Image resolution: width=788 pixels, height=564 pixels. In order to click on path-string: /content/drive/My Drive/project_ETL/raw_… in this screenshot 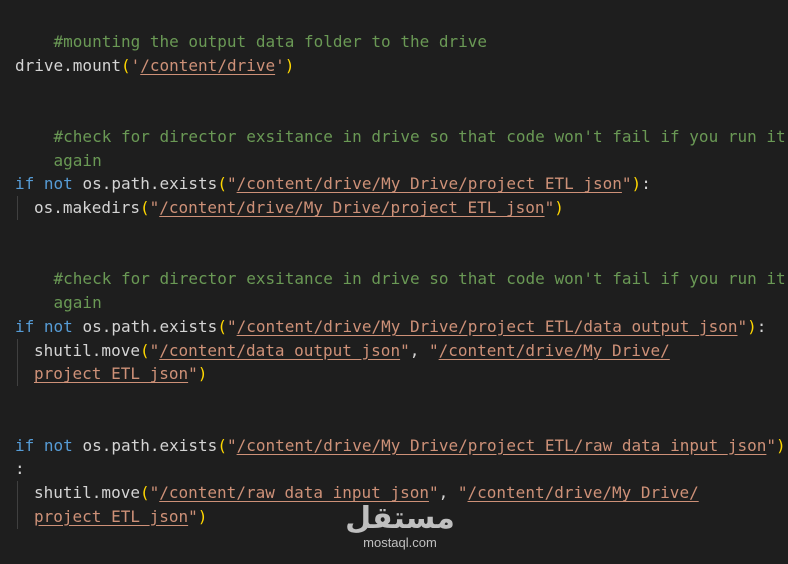, I will do `click(502, 445)`.